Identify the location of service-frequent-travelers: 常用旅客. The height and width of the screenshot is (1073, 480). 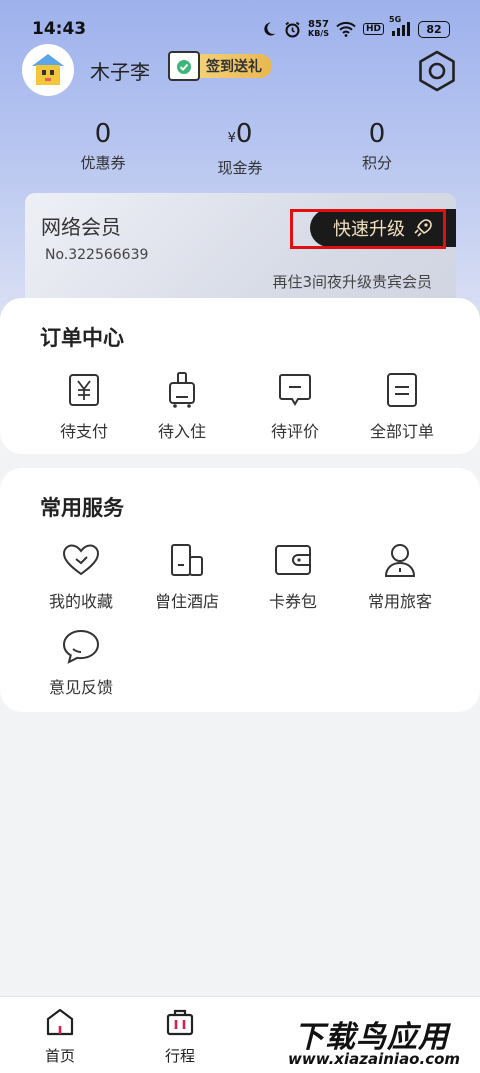
(400, 576).